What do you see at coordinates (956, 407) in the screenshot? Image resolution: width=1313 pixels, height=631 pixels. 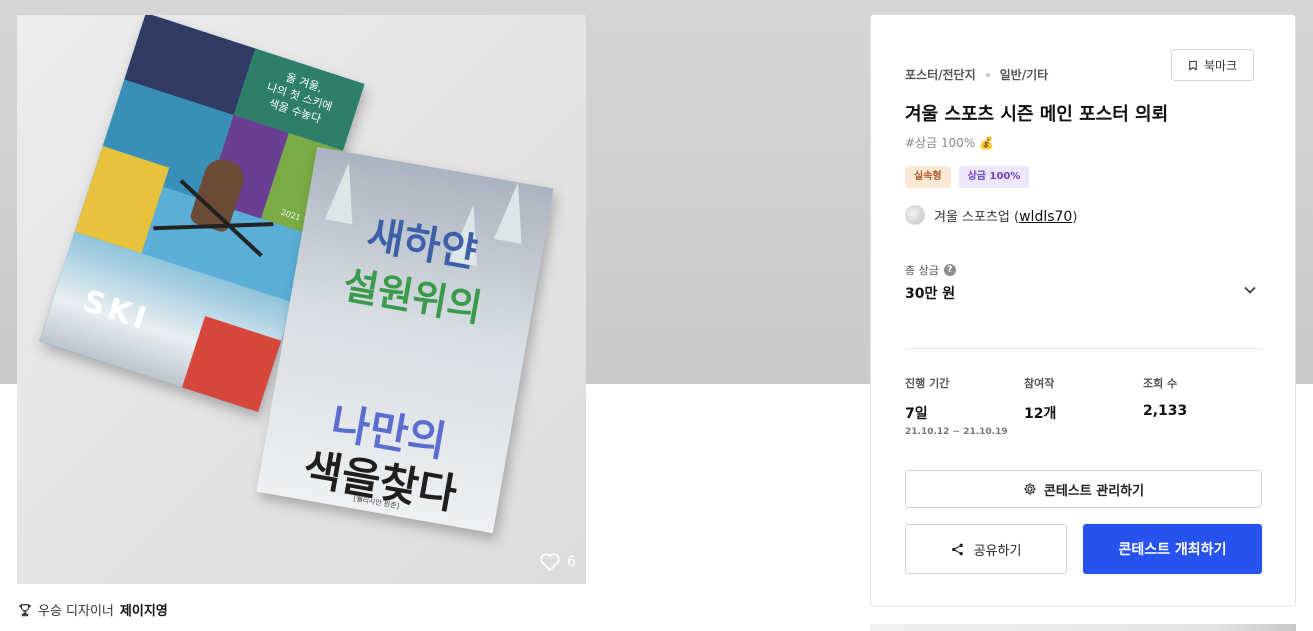 I see `stat-period: 진행 기간 7일 21.10.12 ~ 21.10.19` at bounding box center [956, 407].